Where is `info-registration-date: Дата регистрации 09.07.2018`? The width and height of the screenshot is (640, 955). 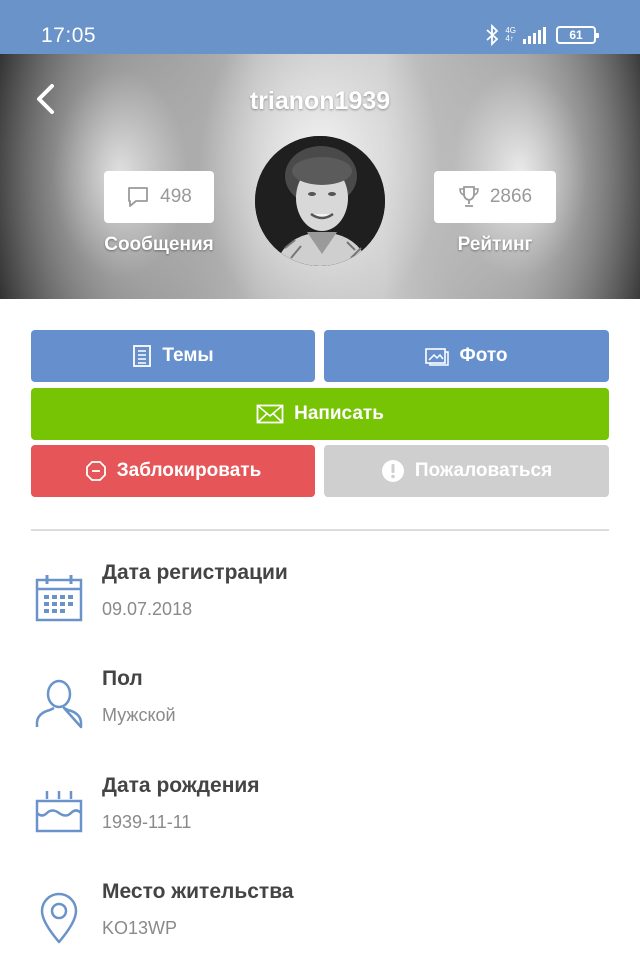
info-registration-date: Дата регистрации 09.07.2018 is located at coordinates (320, 606).